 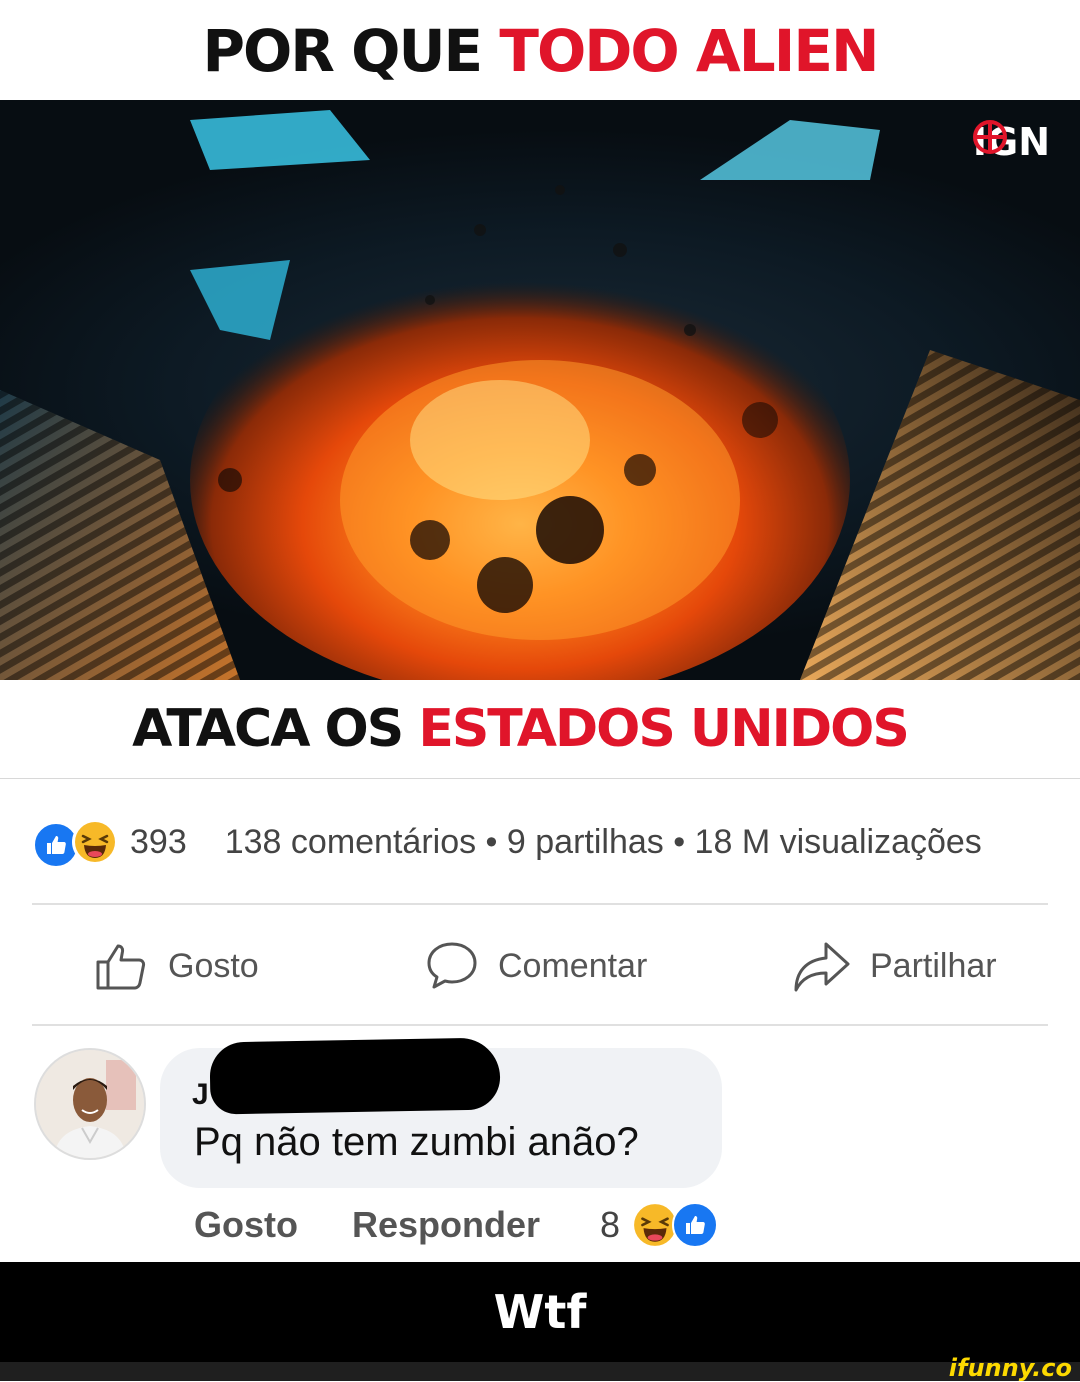 I want to click on comment-reactions, so click(x=677, y=1225).